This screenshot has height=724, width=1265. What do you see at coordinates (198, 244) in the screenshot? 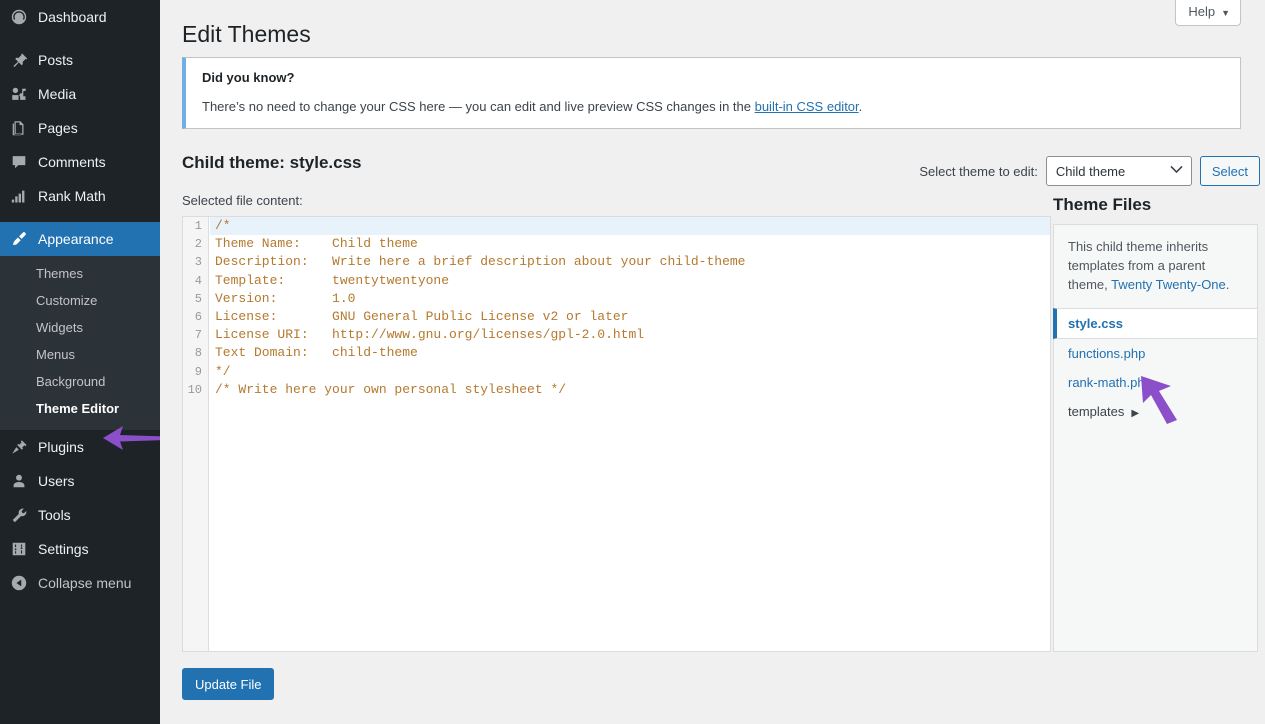
I see `line-number: 2` at bounding box center [198, 244].